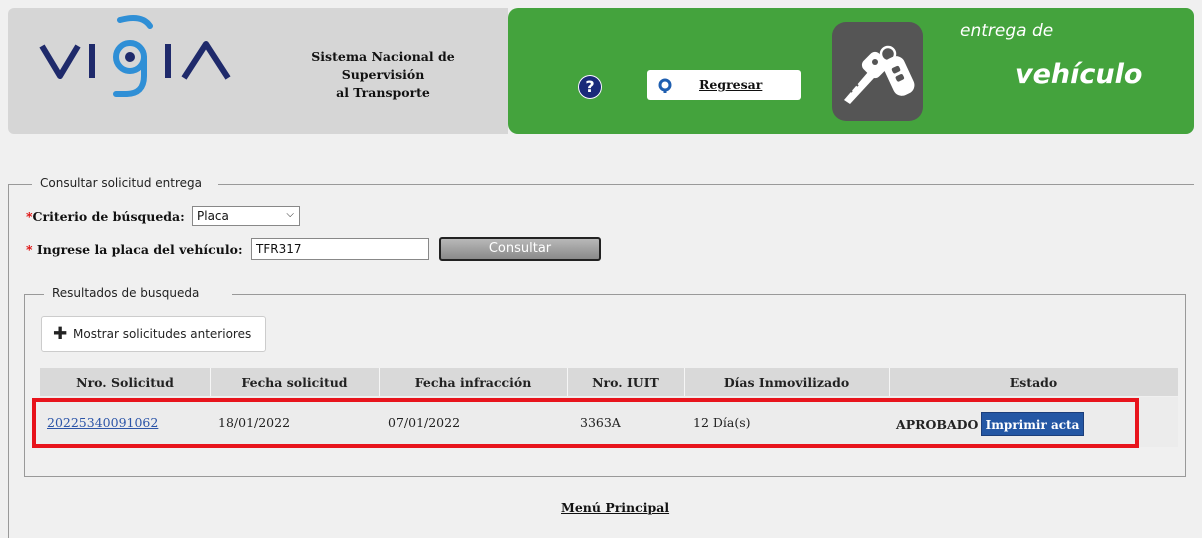  I want to click on vigia-logo, so click(148, 57).